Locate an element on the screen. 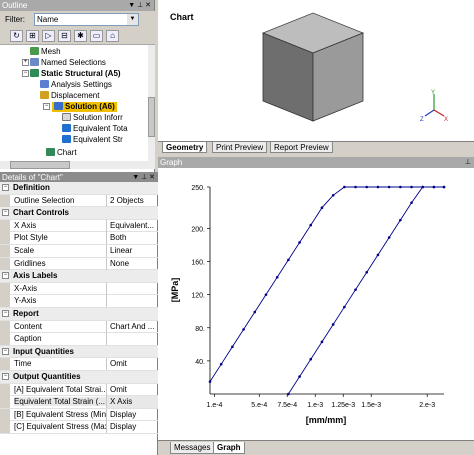 The height and width of the screenshot is (455, 474). tree-node-static-structural: Static Structural (A5) is located at coordinates (75, 74).